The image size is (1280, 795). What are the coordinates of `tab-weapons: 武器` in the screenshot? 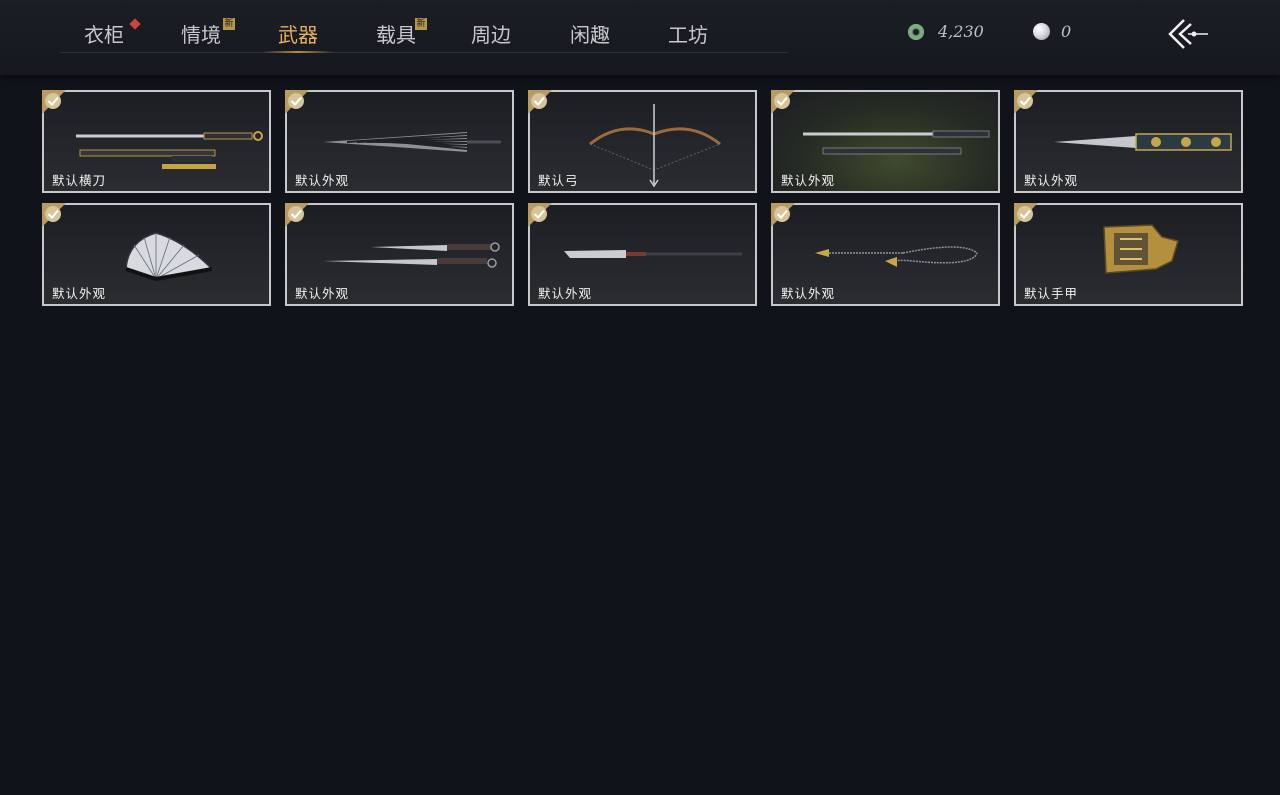 It's located at (298, 31).